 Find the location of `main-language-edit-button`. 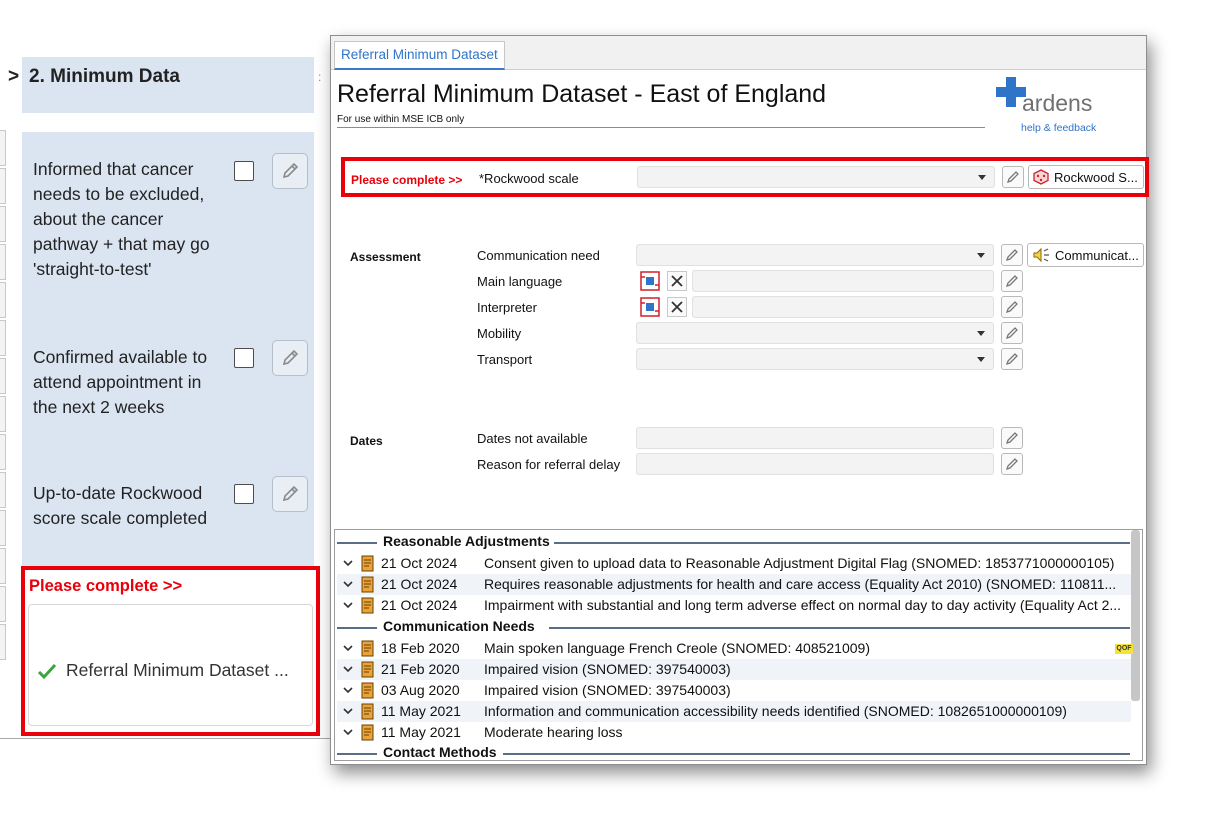

main-language-edit-button is located at coordinates (1012, 281).